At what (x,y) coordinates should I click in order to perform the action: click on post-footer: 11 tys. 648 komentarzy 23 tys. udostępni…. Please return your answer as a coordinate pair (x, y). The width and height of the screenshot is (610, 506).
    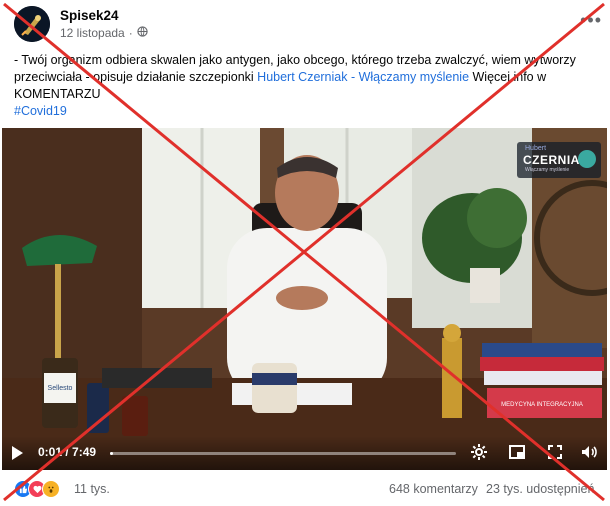
    Looking at the image, I should click on (306, 490).